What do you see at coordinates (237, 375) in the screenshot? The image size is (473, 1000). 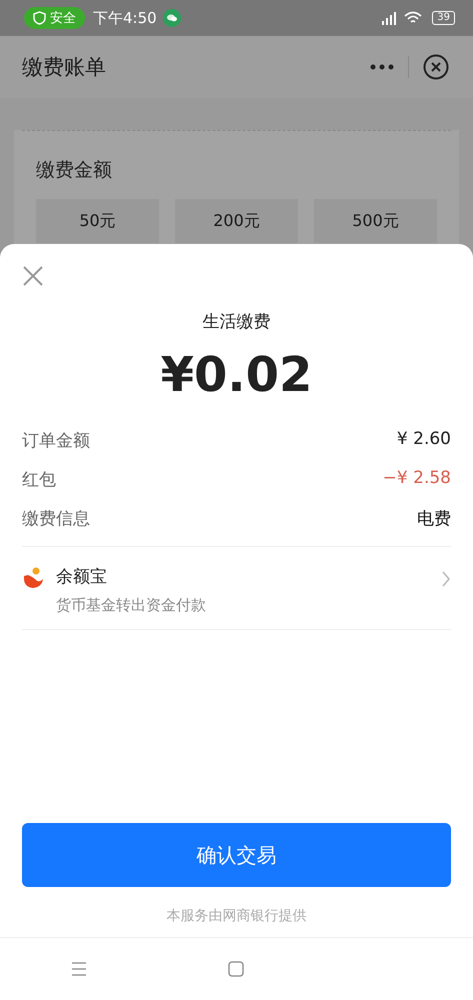 I see `payment-amount: ¥0.02` at bounding box center [237, 375].